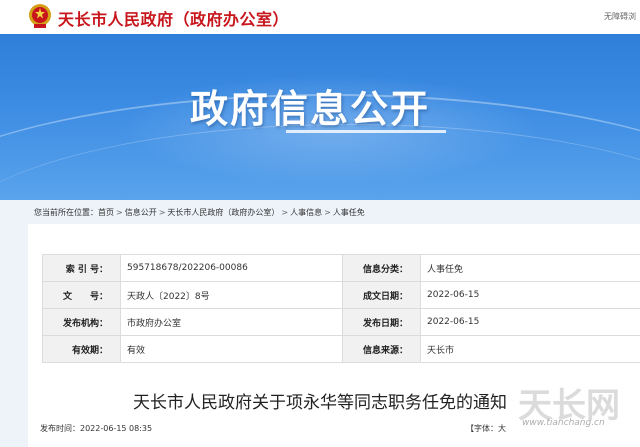  What do you see at coordinates (81, 349) in the screenshot?
I see `validity-label: 有效期：` at bounding box center [81, 349].